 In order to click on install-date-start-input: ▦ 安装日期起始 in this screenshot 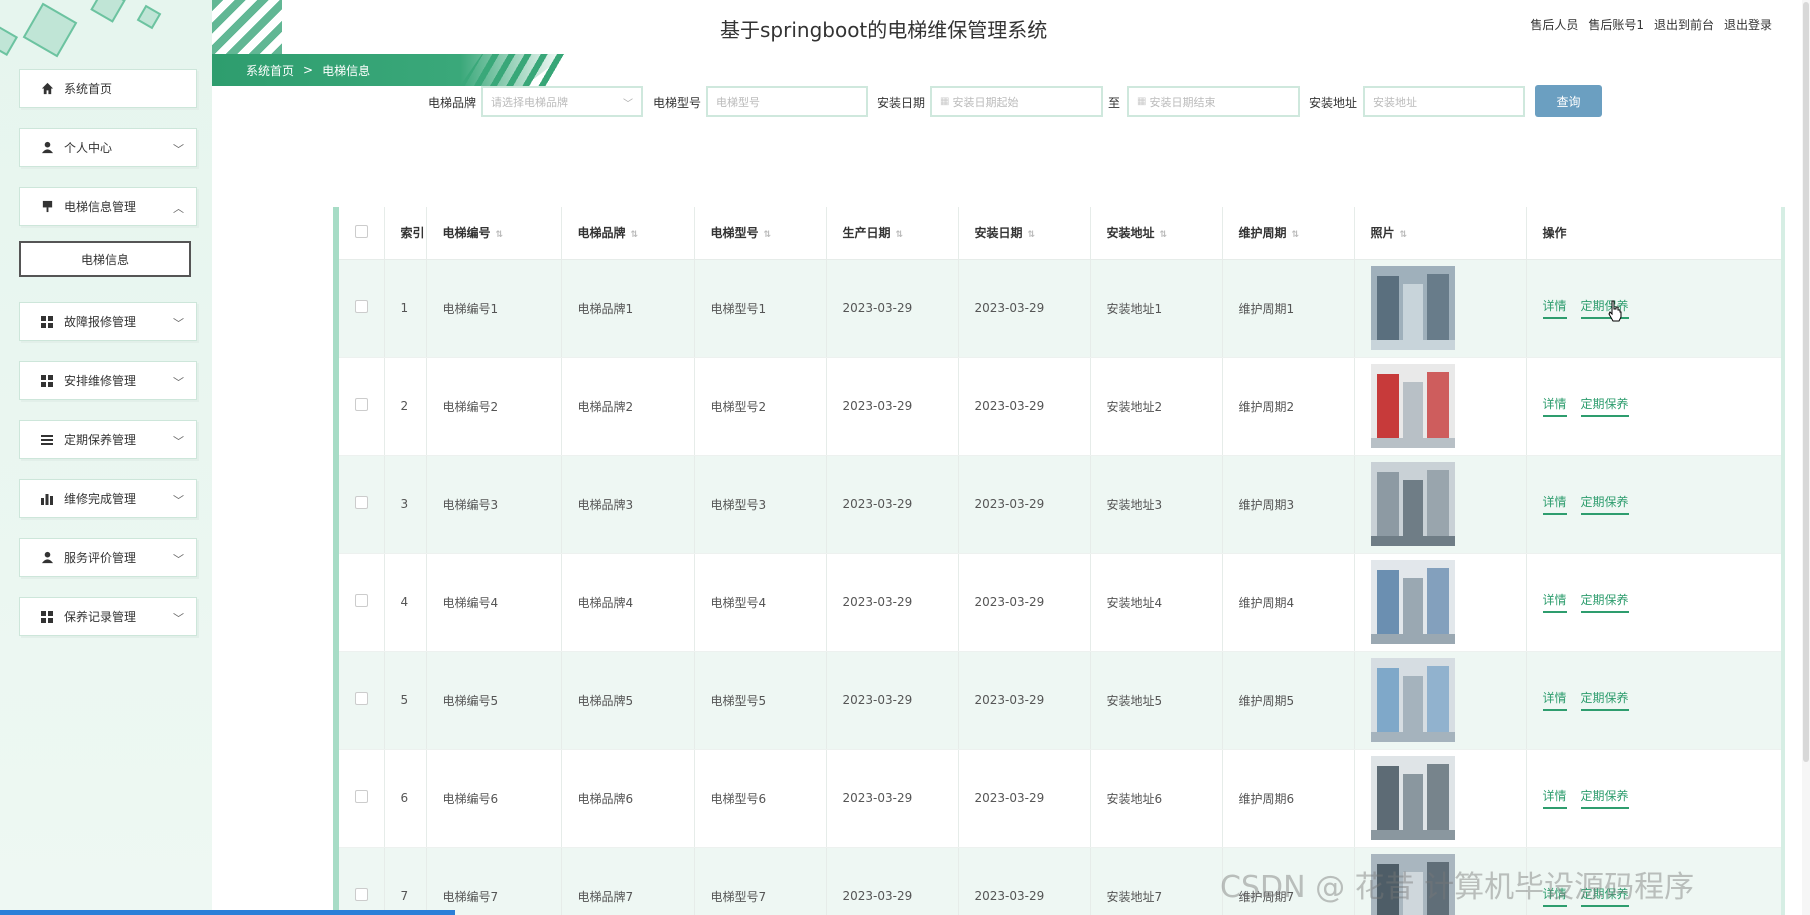, I will do `click(1016, 101)`.